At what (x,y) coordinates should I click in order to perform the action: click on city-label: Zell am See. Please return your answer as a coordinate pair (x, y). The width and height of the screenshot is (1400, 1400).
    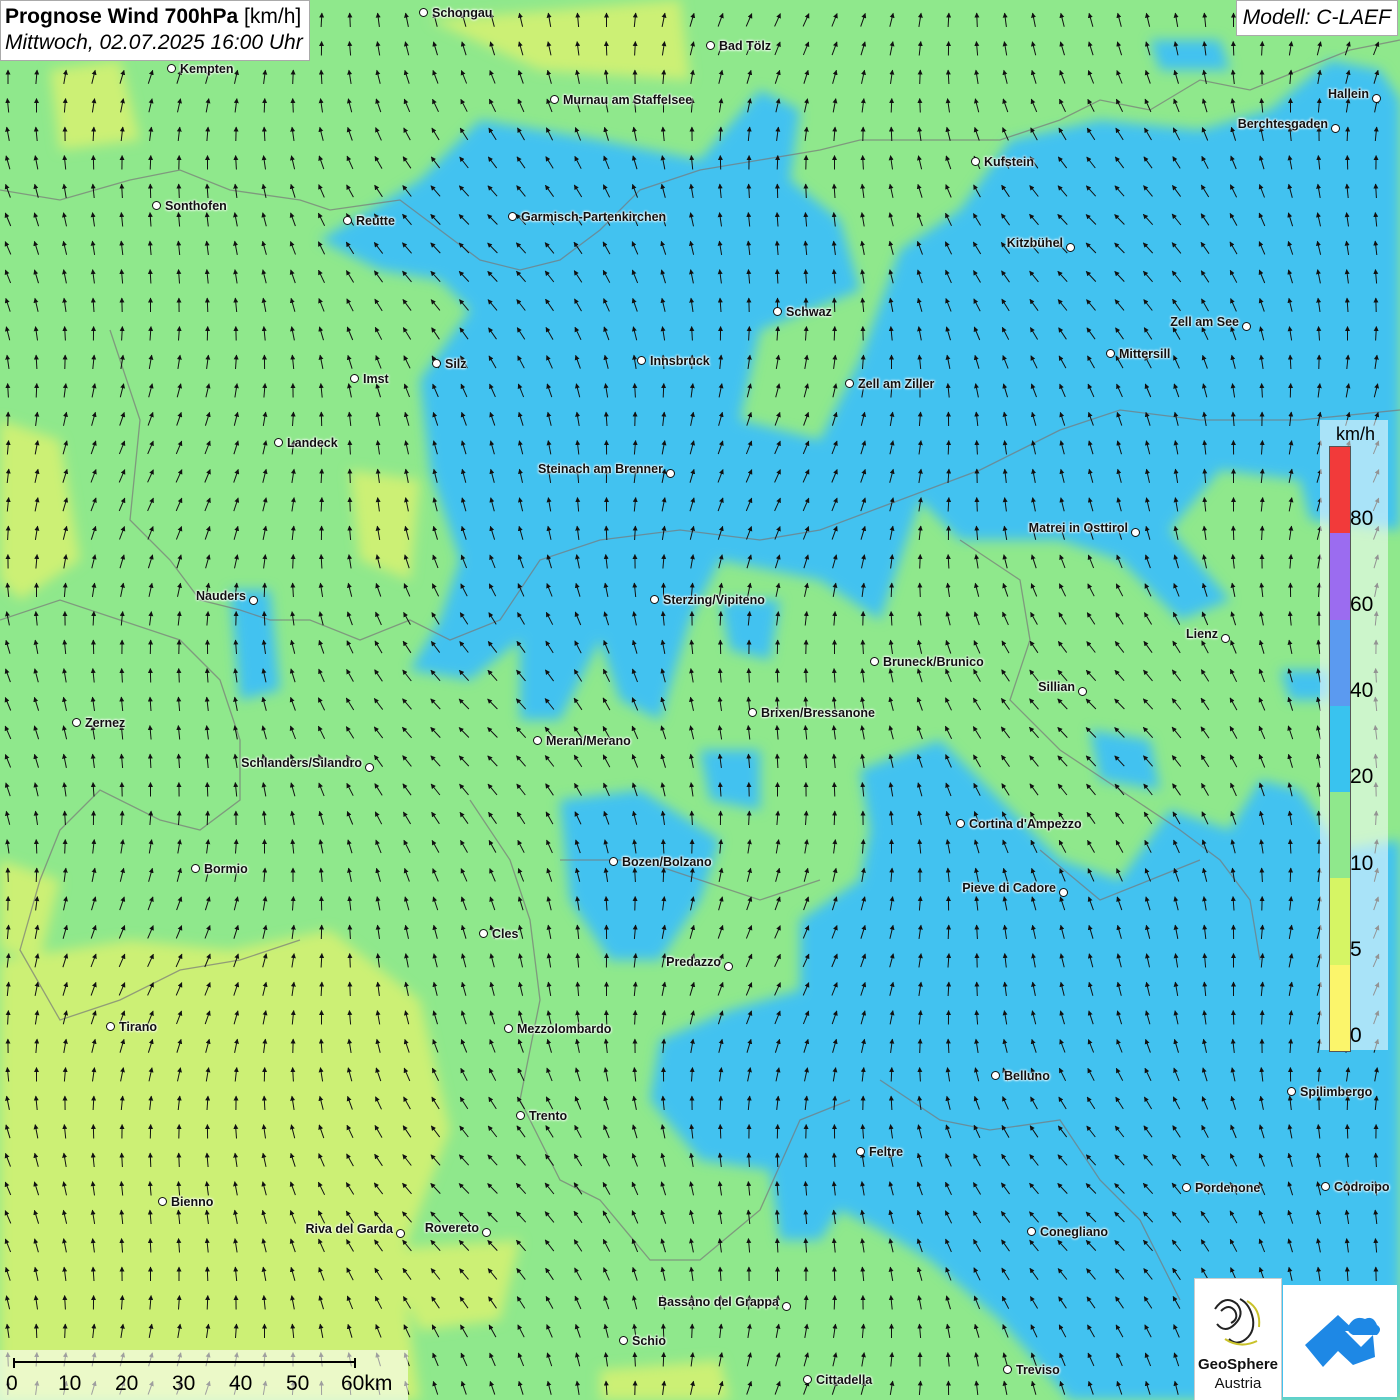
    Looking at the image, I should click on (1204, 322).